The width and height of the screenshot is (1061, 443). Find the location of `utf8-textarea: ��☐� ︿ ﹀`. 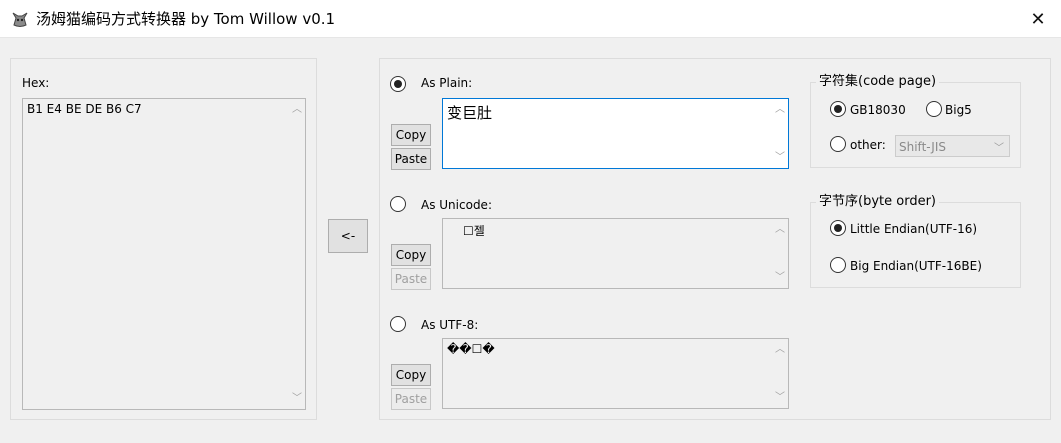

utf8-textarea: ��☐� ︿ ﹀ is located at coordinates (615, 373).